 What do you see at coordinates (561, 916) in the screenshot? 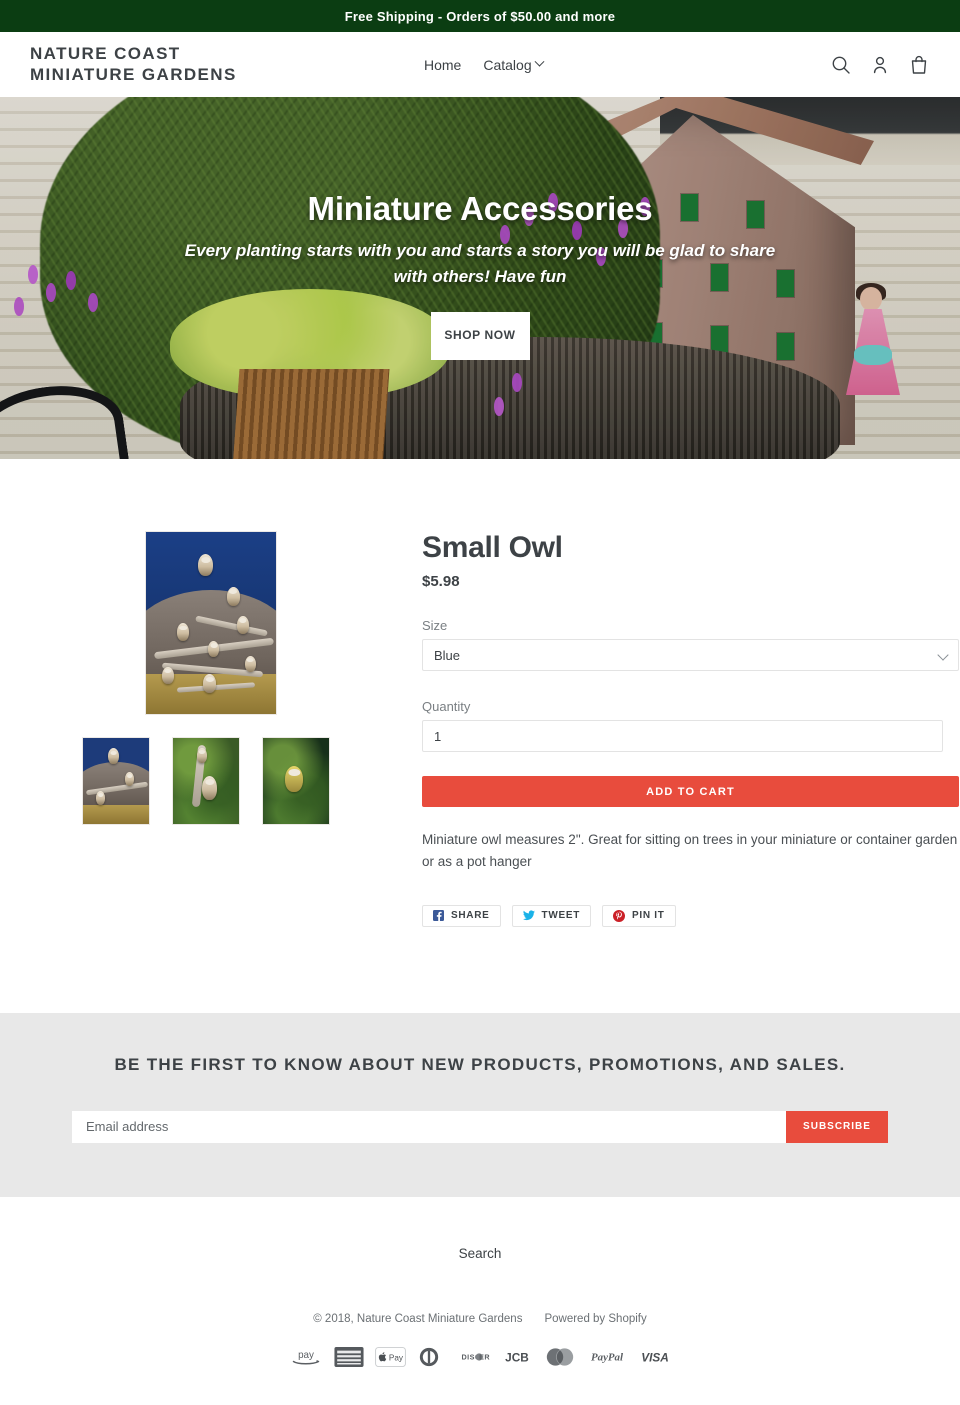
I see `share-twitter-label: TWEET` at bounding box center [561, 916].